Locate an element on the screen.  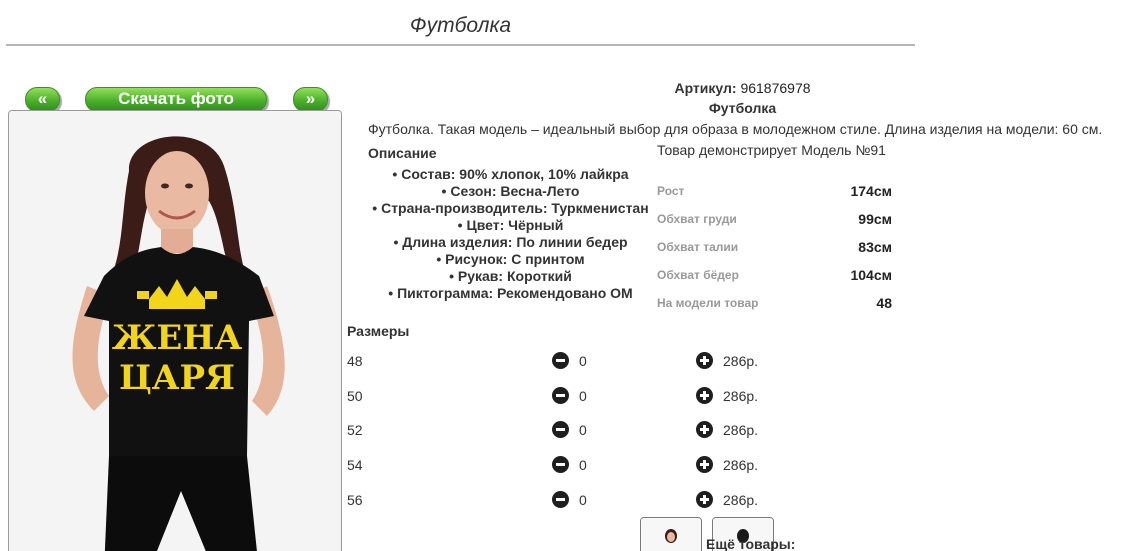
measurement-label: Обхват талии is located at coordinates (698, 247).